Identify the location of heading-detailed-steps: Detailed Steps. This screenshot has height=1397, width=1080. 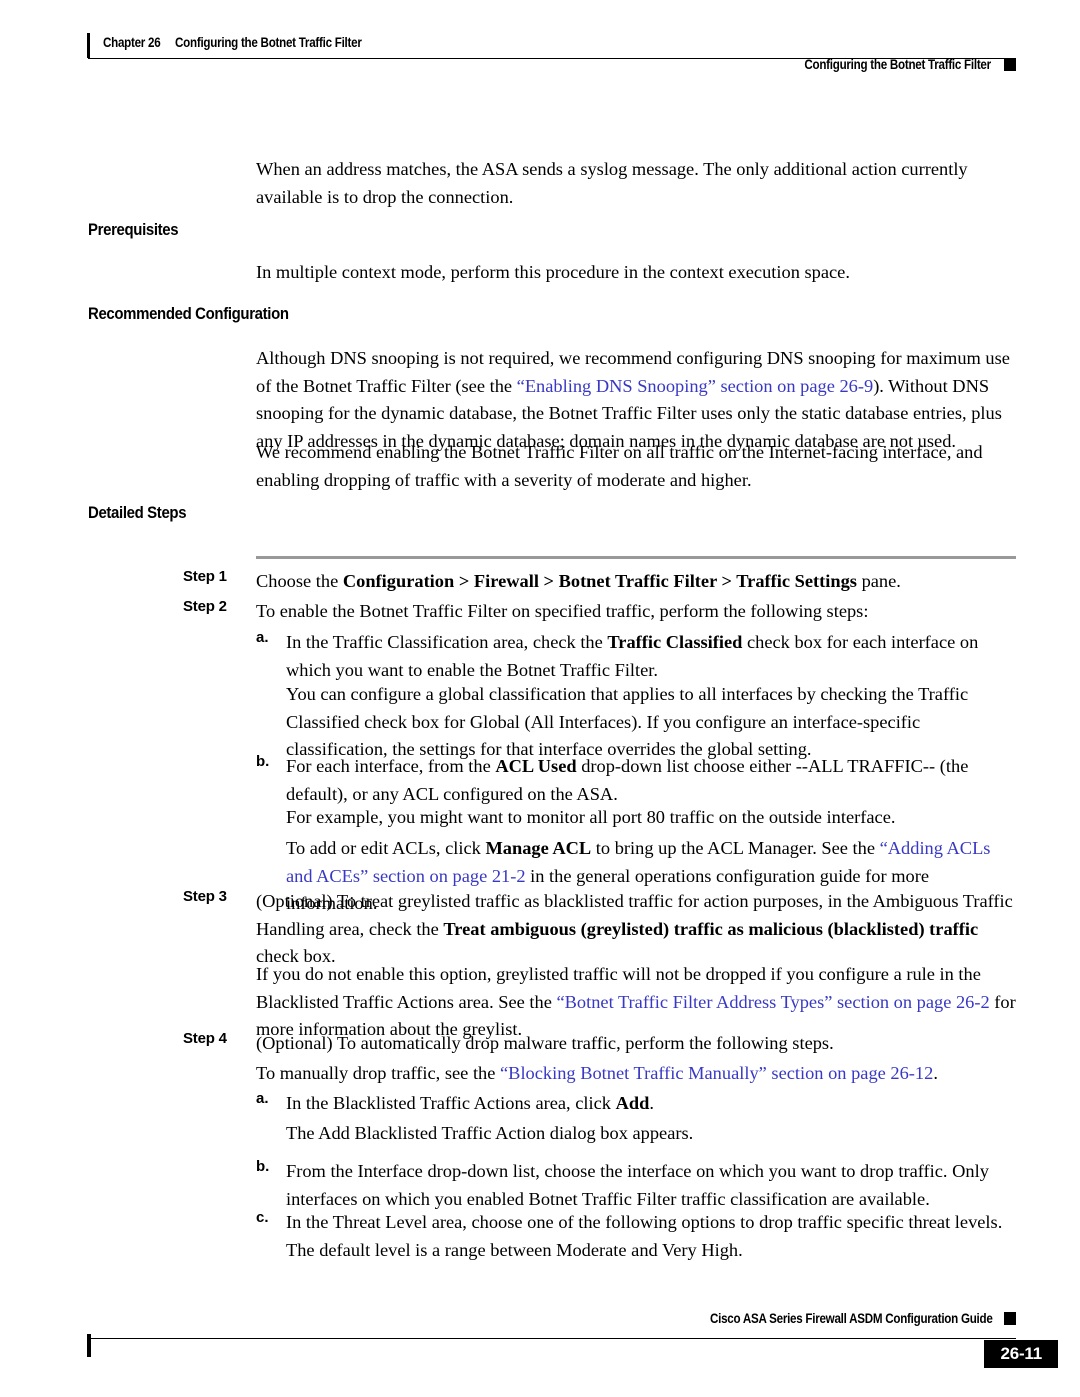
(137, 513).